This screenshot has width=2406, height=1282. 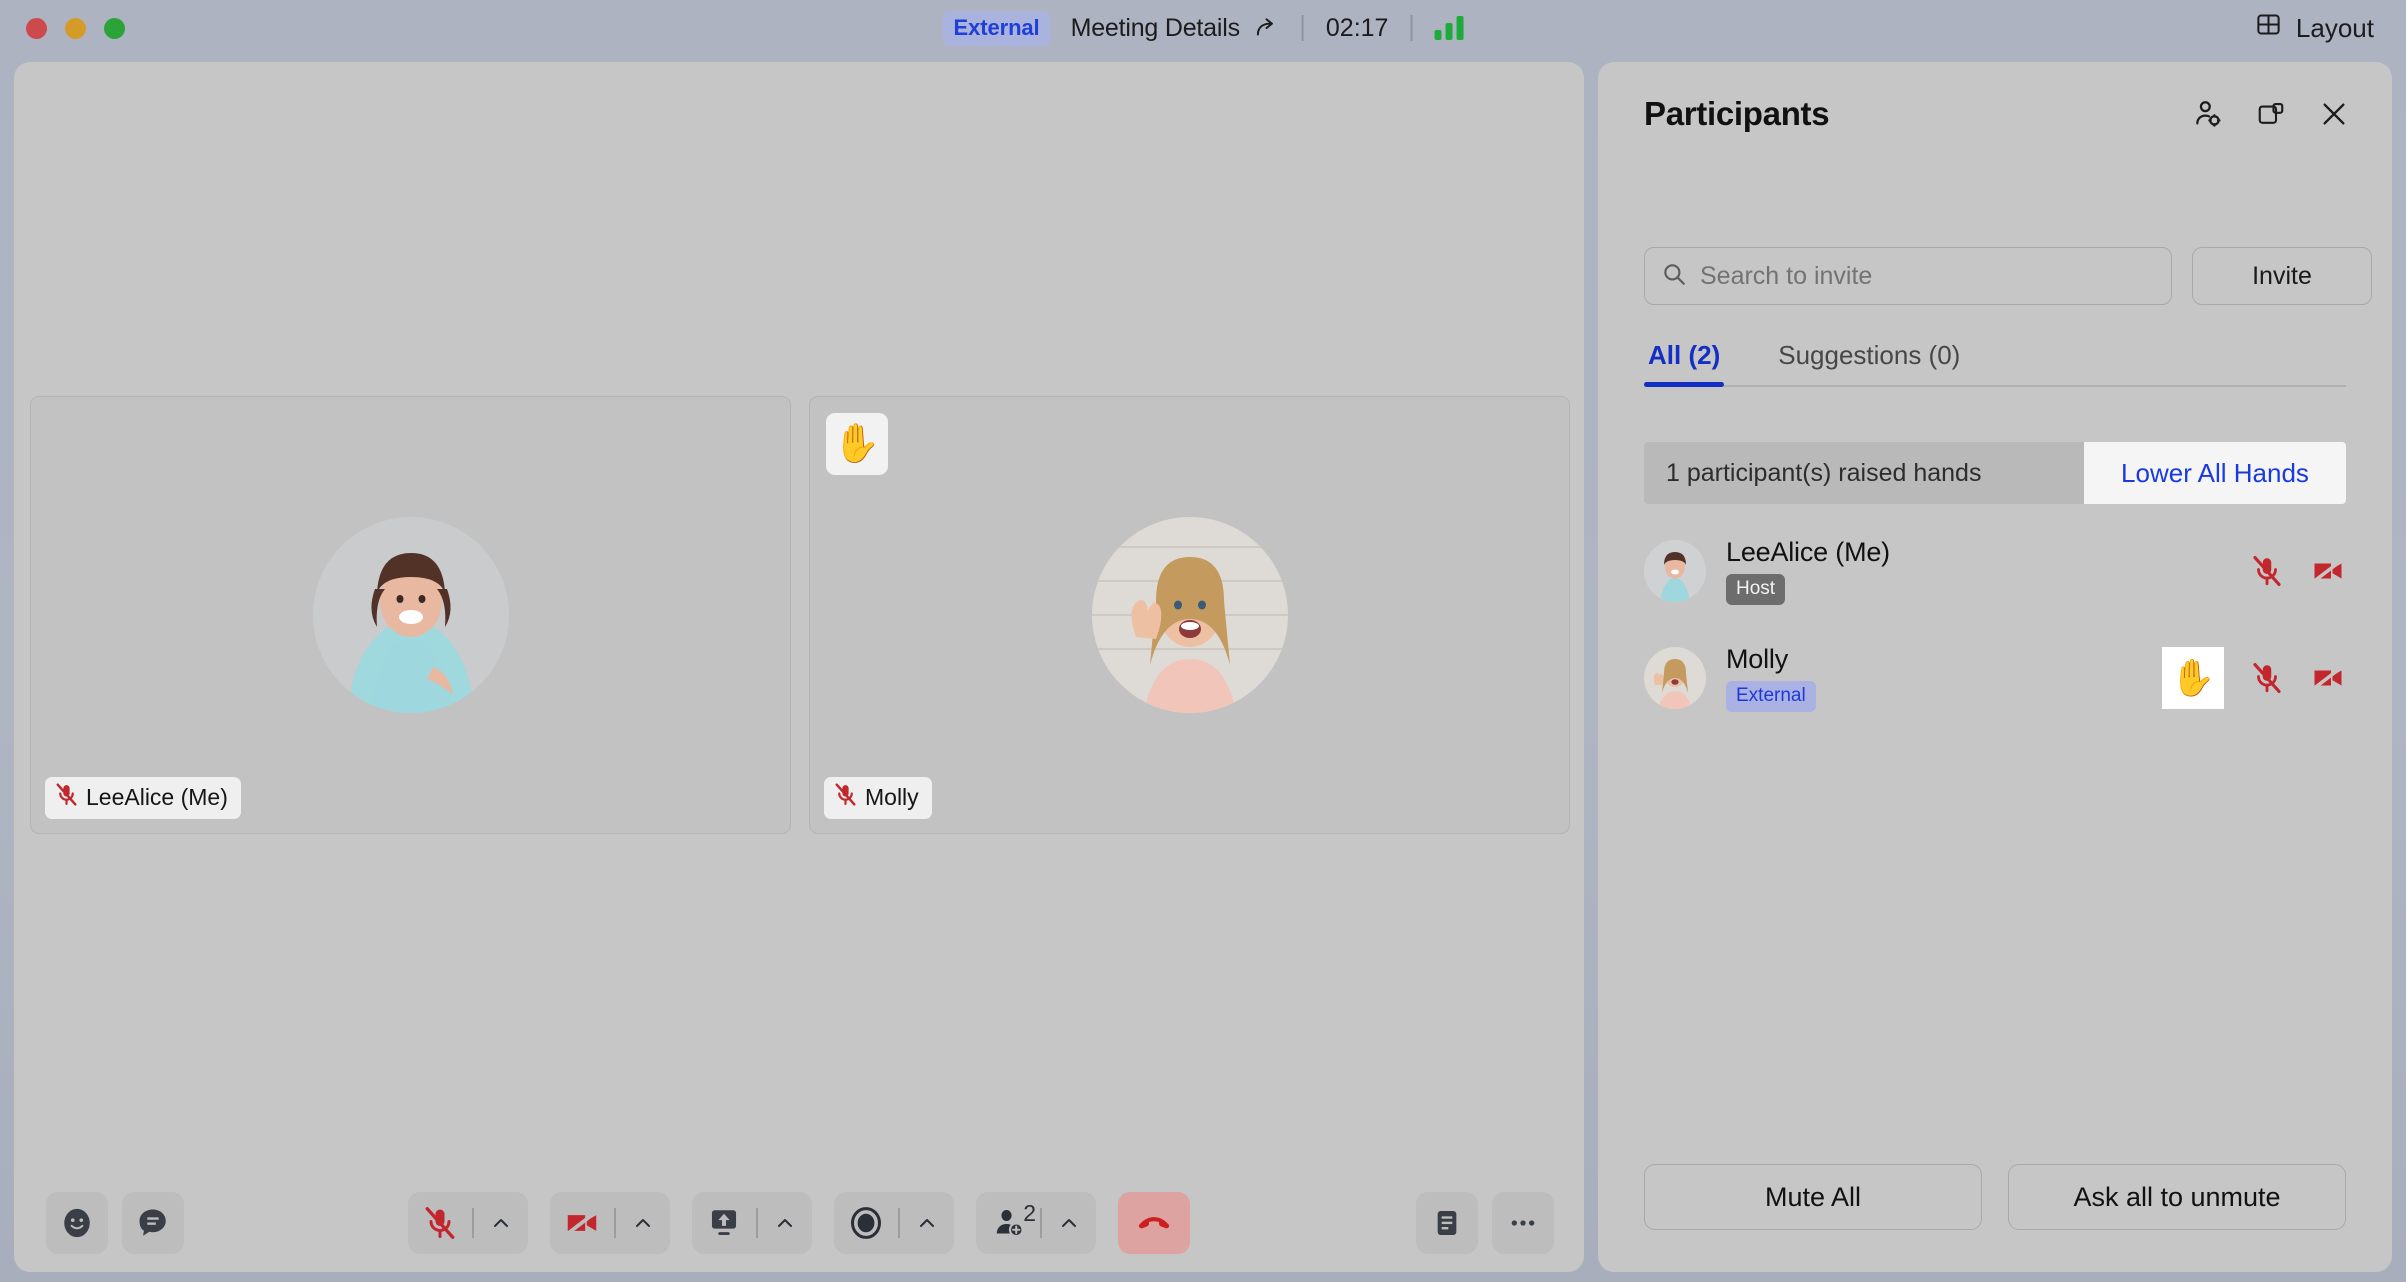 What do you see at coordinates (1069, 1223) in the screenshot?
I see `participants-options-chevron-up-icon` at bounding box center [1069, 1223].